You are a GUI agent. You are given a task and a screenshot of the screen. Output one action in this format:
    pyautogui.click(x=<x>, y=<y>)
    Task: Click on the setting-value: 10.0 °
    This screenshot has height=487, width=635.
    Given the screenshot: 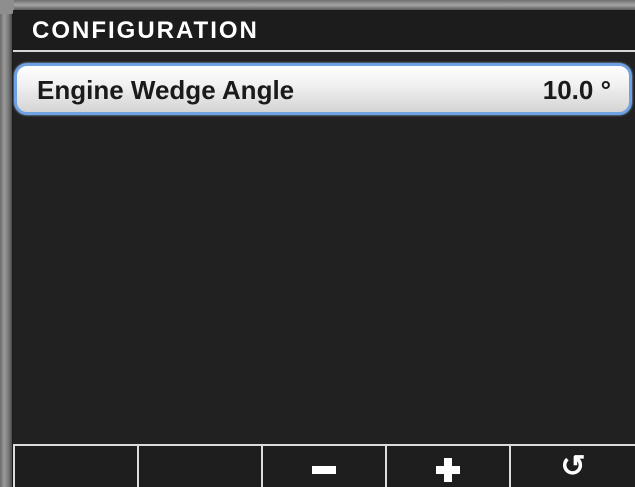 What is the action you would take?
    pyautogui.click(x=576, y=90)
    